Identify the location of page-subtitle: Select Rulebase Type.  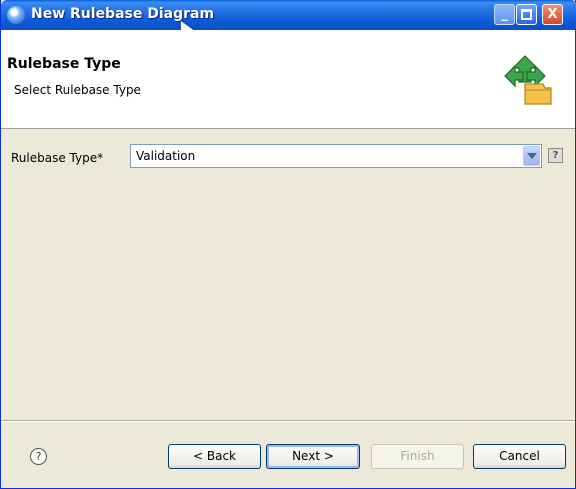
(77, 90).